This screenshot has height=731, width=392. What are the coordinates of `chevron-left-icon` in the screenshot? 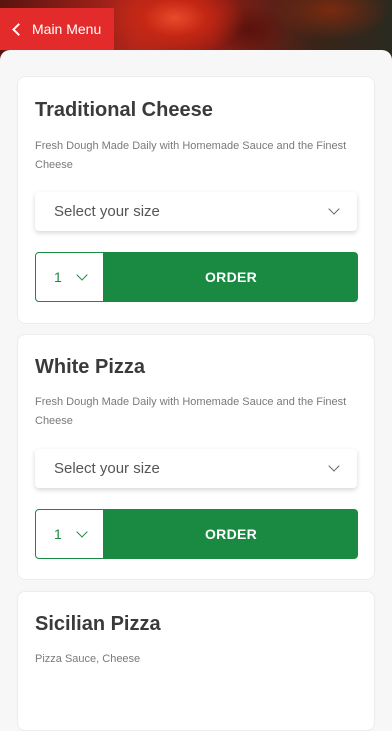 It's located at (18, 29).